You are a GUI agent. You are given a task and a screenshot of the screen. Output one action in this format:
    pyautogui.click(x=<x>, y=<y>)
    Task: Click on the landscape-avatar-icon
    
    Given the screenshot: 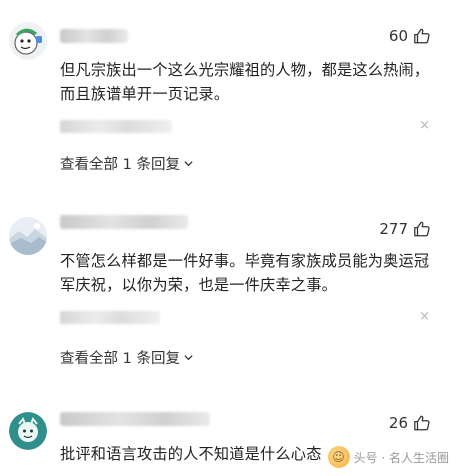 What is the action you would take?
    pyautogui.click(x=28, y=236)
    